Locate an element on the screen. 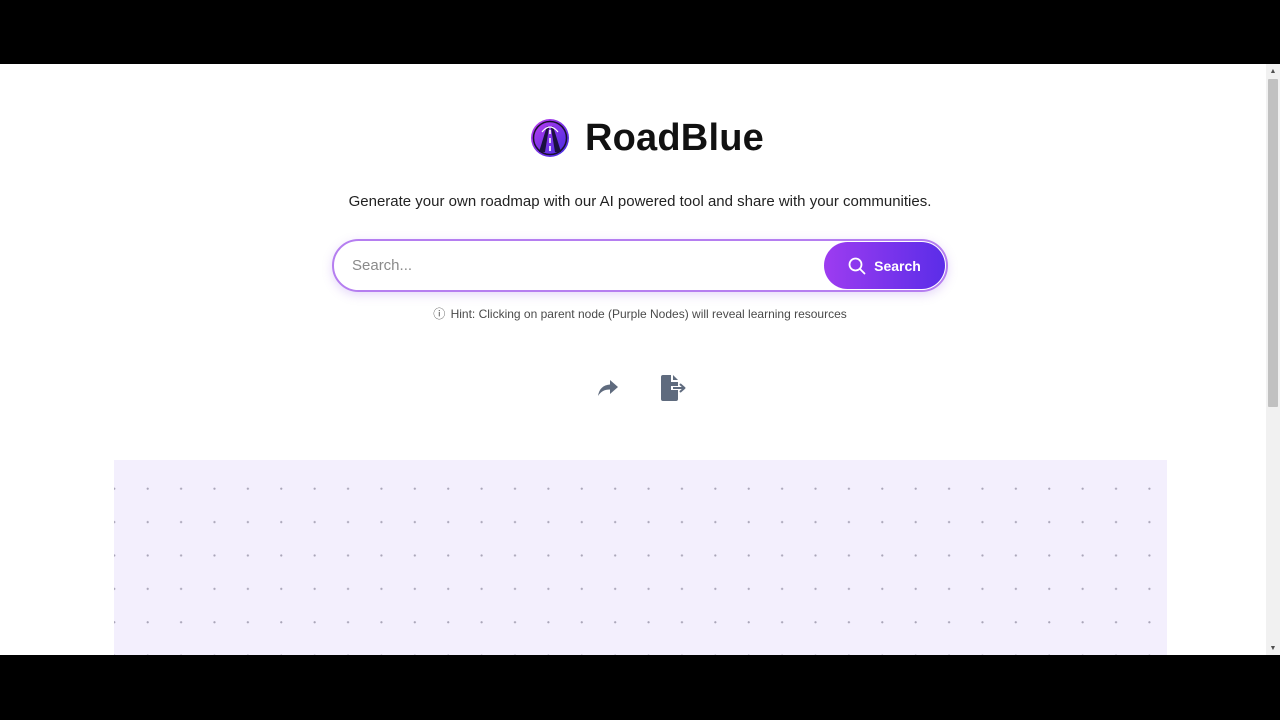 The image size is (1280, 720). action-icons is located at coordinates (640, 388).